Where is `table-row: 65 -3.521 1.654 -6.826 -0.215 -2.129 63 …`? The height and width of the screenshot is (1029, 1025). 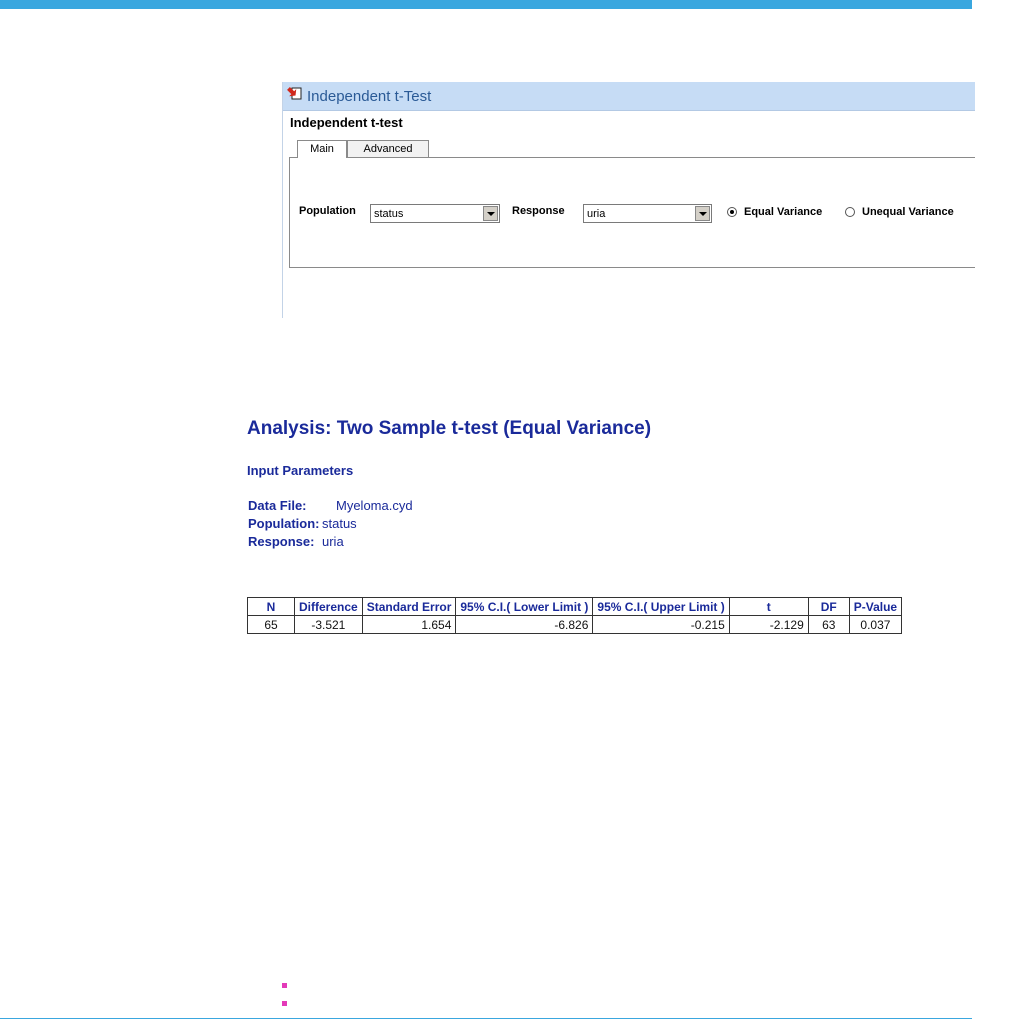
table-row: 65 -3.521 1.654 -6.826 -0.215 -2.129 63 … is located at coordinates (575, 624).